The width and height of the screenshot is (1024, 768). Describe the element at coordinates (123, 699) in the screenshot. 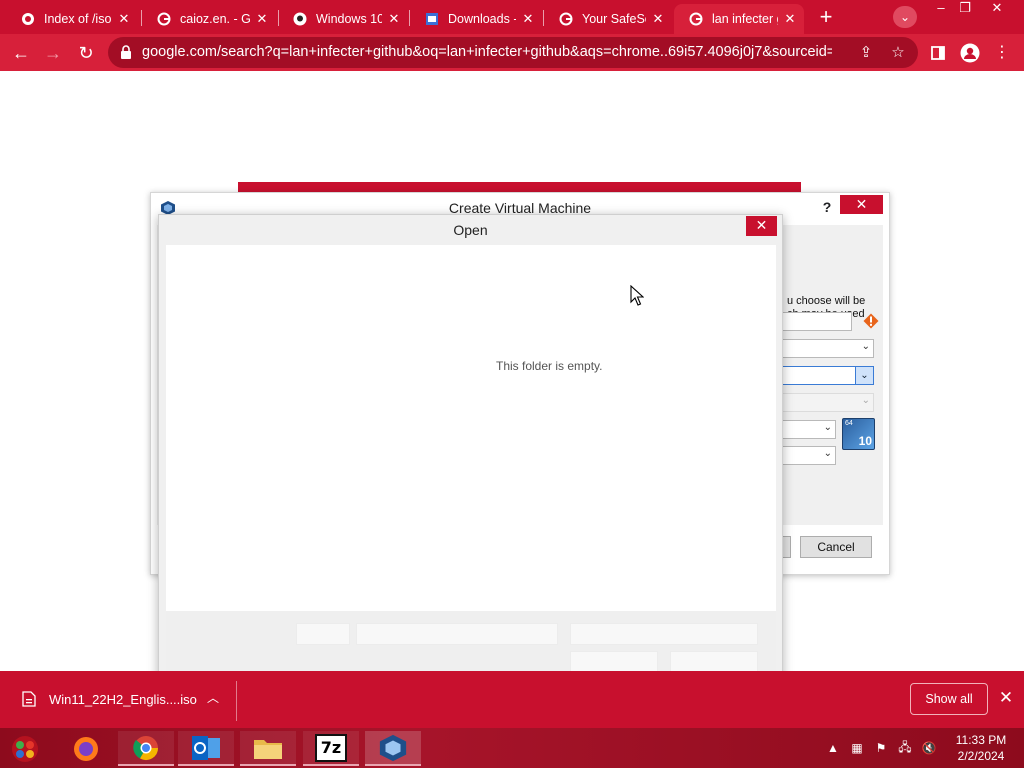

I see `download-file-name: Win11_22H2_Englis....iso` at that location.